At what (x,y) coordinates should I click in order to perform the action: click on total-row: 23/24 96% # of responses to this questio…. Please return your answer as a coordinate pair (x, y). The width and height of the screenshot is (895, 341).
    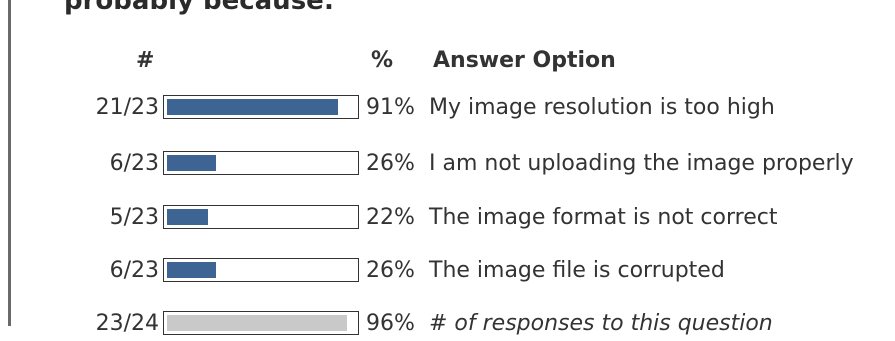
    Looking at the image, I should click on (447, 325).